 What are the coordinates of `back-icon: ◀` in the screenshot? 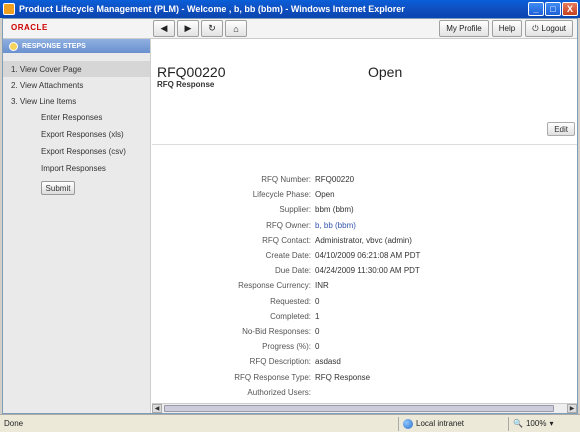 It's located at (164, 28).